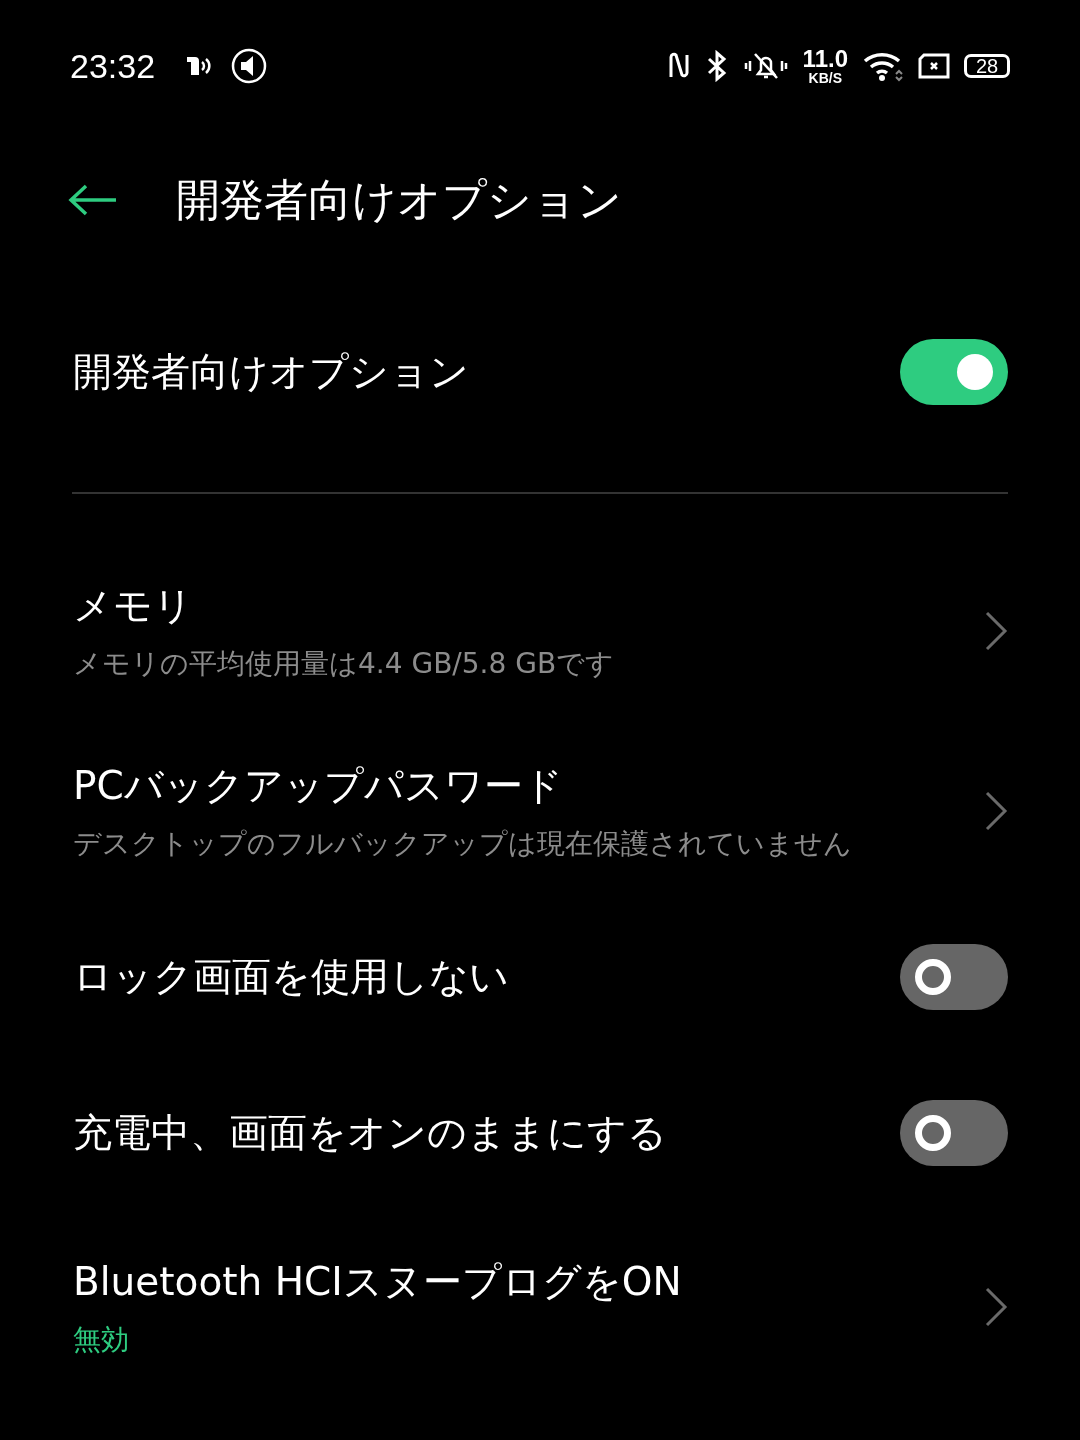  Describe the element at coordinates (463, 844) in the screenshot. I see `setting-summary: デスクトップのフルバックアップは現在保護されていません` at that location.